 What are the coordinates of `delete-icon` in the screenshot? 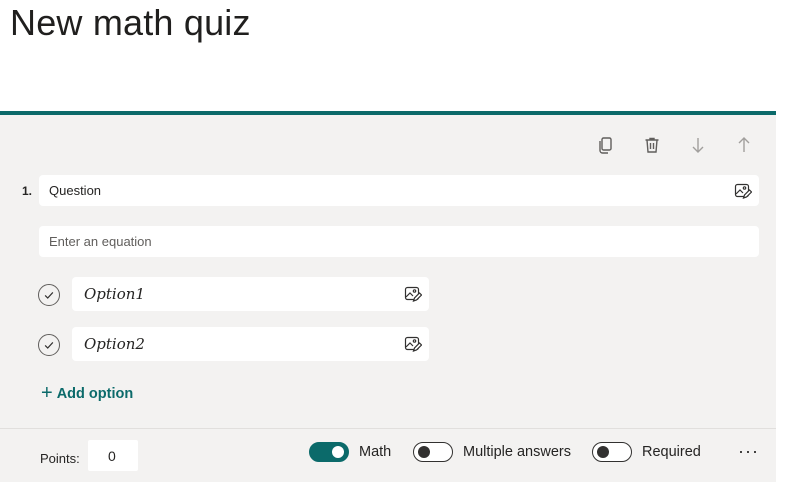 It's located at (652, 145).